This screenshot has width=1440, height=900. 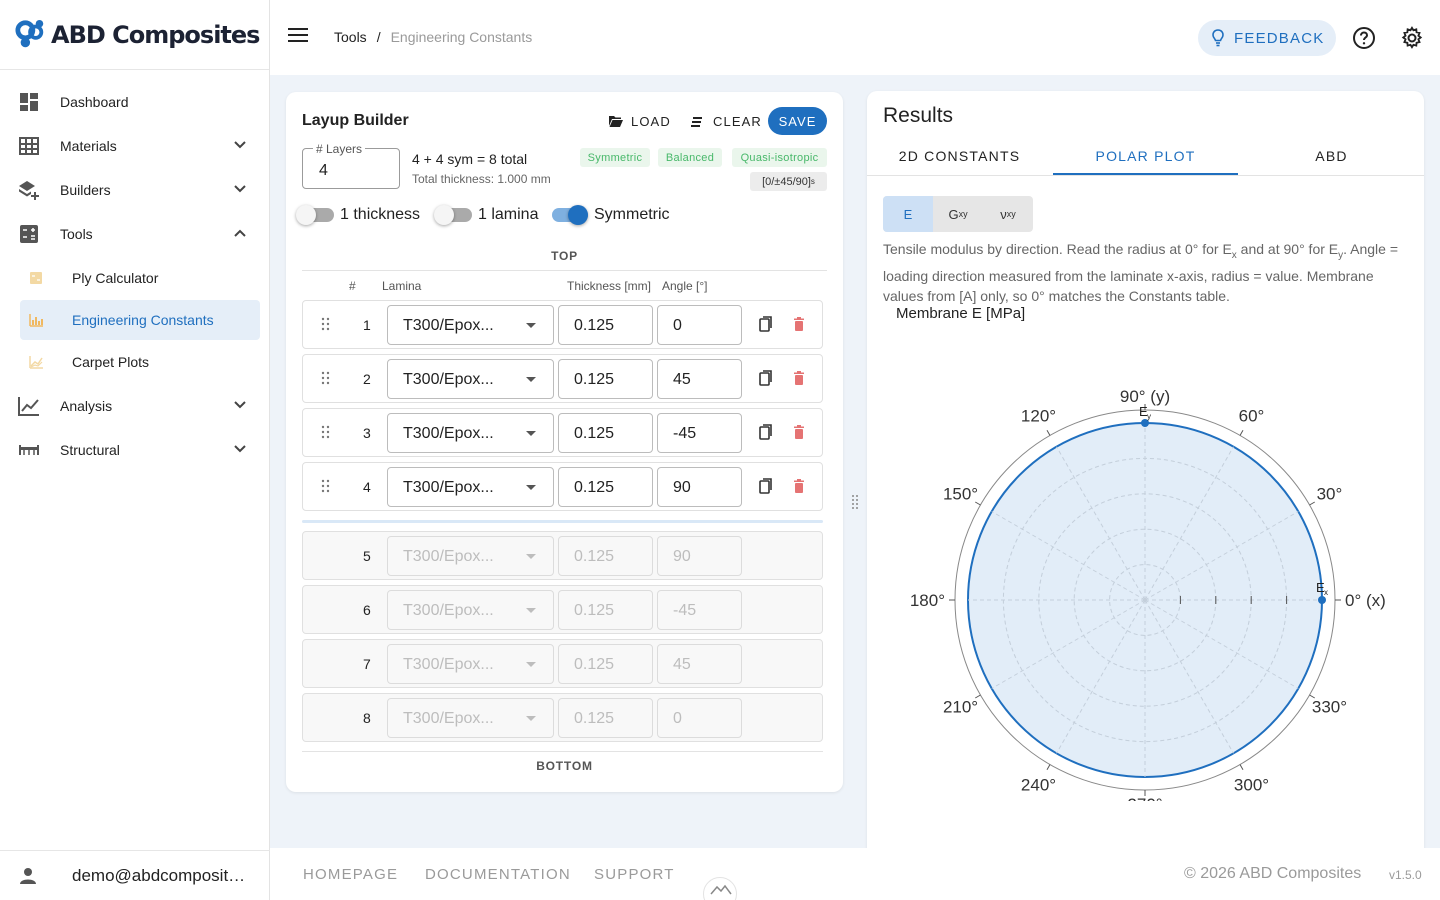 I want to click on user-email: demo@abdcomposites.com, so click(x=162, y=875).